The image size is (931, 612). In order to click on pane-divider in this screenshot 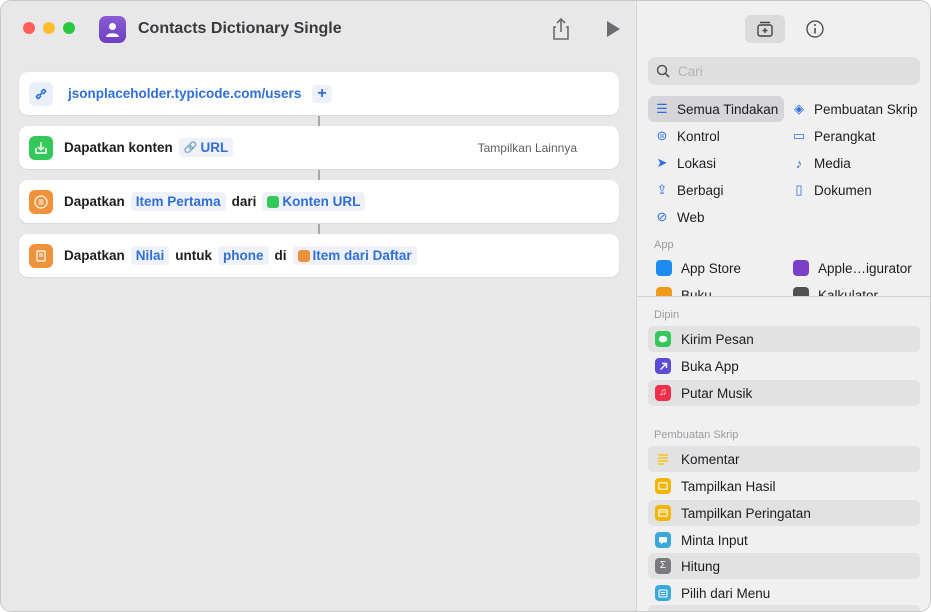, I will do `click(783, 296)`.